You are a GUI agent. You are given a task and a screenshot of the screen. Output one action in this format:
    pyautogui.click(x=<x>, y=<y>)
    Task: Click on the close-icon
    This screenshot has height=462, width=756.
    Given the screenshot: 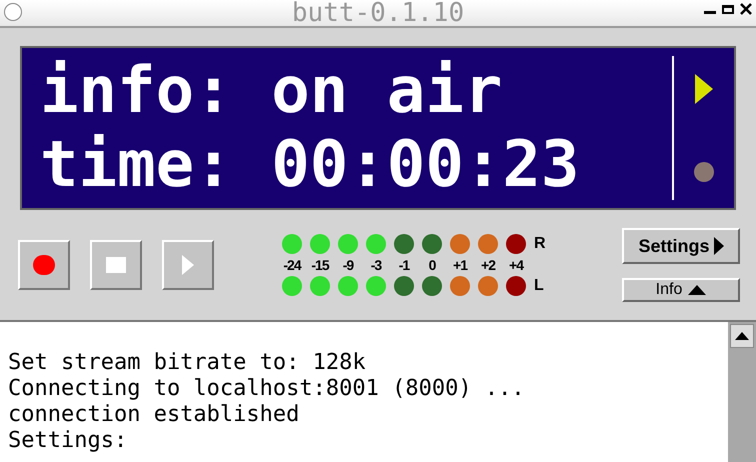 What is the action you would take?
    pyautogui.click(x=746, y=9)
    